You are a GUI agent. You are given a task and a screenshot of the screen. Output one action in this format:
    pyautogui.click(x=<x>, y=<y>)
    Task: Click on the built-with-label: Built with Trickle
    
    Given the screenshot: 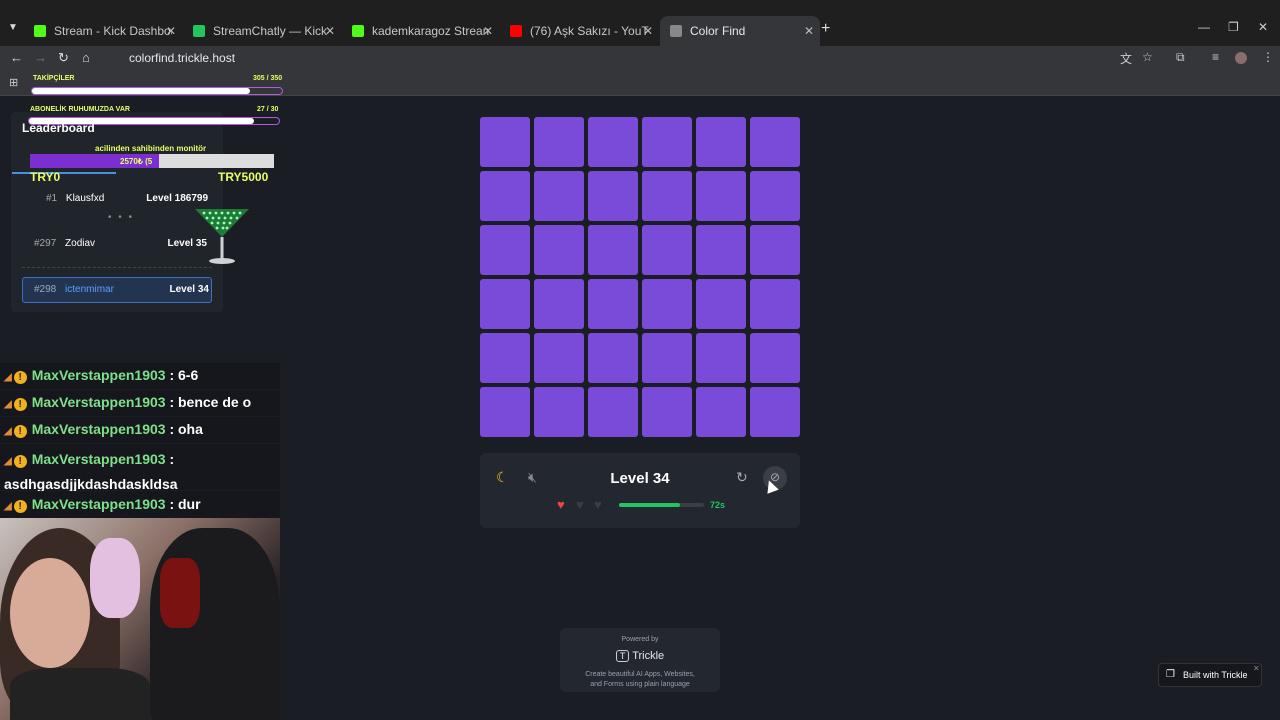 What is the action you would take?
    pyautogui.click(x=1215, y=675)
    